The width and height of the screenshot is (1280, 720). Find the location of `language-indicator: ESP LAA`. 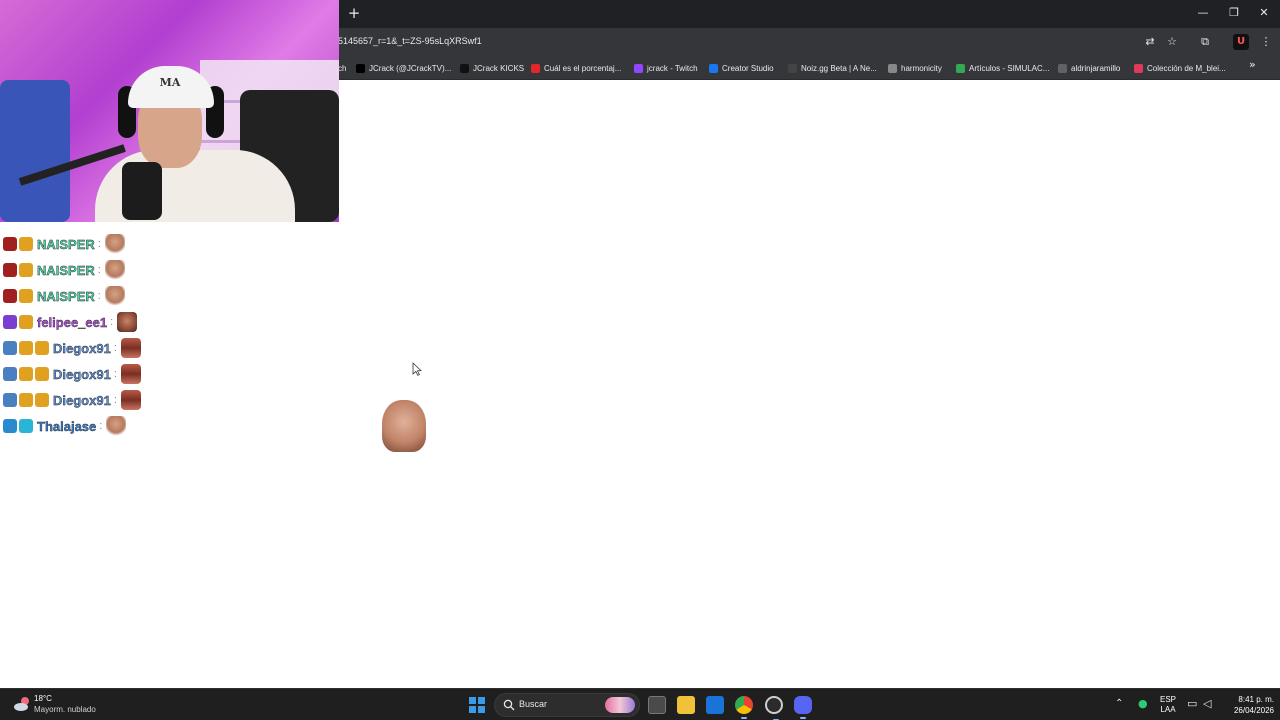

language-indicator: ESP LAA is located at coordinates (1168, 705).